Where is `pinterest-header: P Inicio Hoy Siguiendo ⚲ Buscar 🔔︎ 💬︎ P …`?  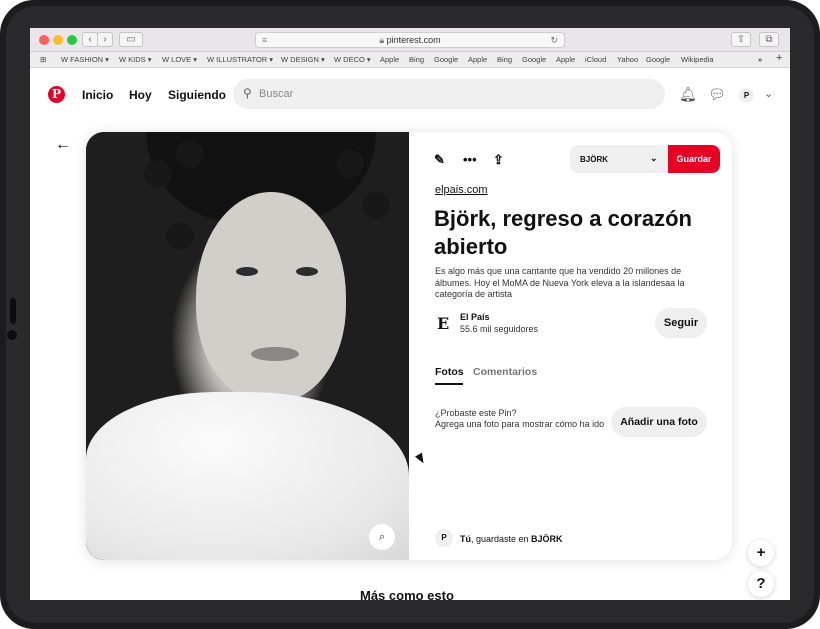
pinterest-header: P Inicio Hoy Siguiendo ⚲ Buscar 🔔︎ 💬︎ P … is located at coordinates (410, 95).